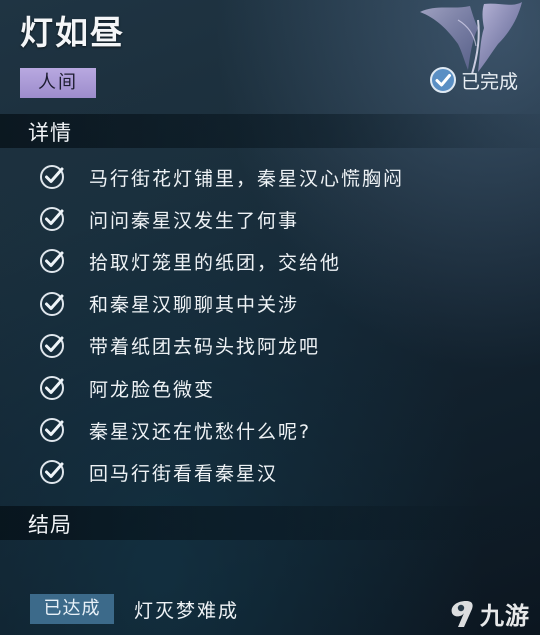 This screenshot has height=635, width=540. I want to click on objective-item: 拾取灯笼里的纸团，交给他, so click(221, 261).